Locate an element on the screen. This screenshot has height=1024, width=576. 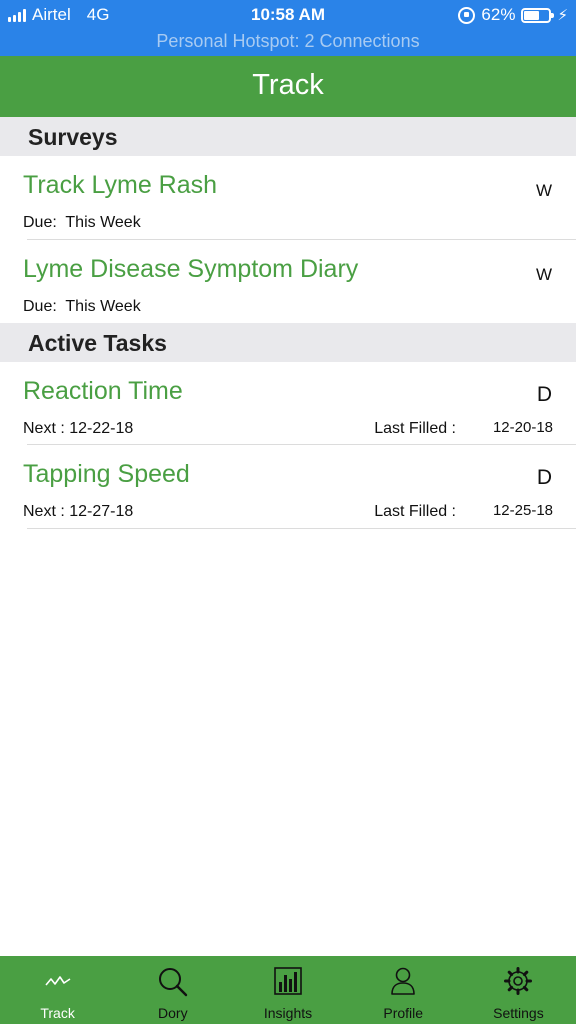
bar-chart-icon is located at coordinates (288, 981).